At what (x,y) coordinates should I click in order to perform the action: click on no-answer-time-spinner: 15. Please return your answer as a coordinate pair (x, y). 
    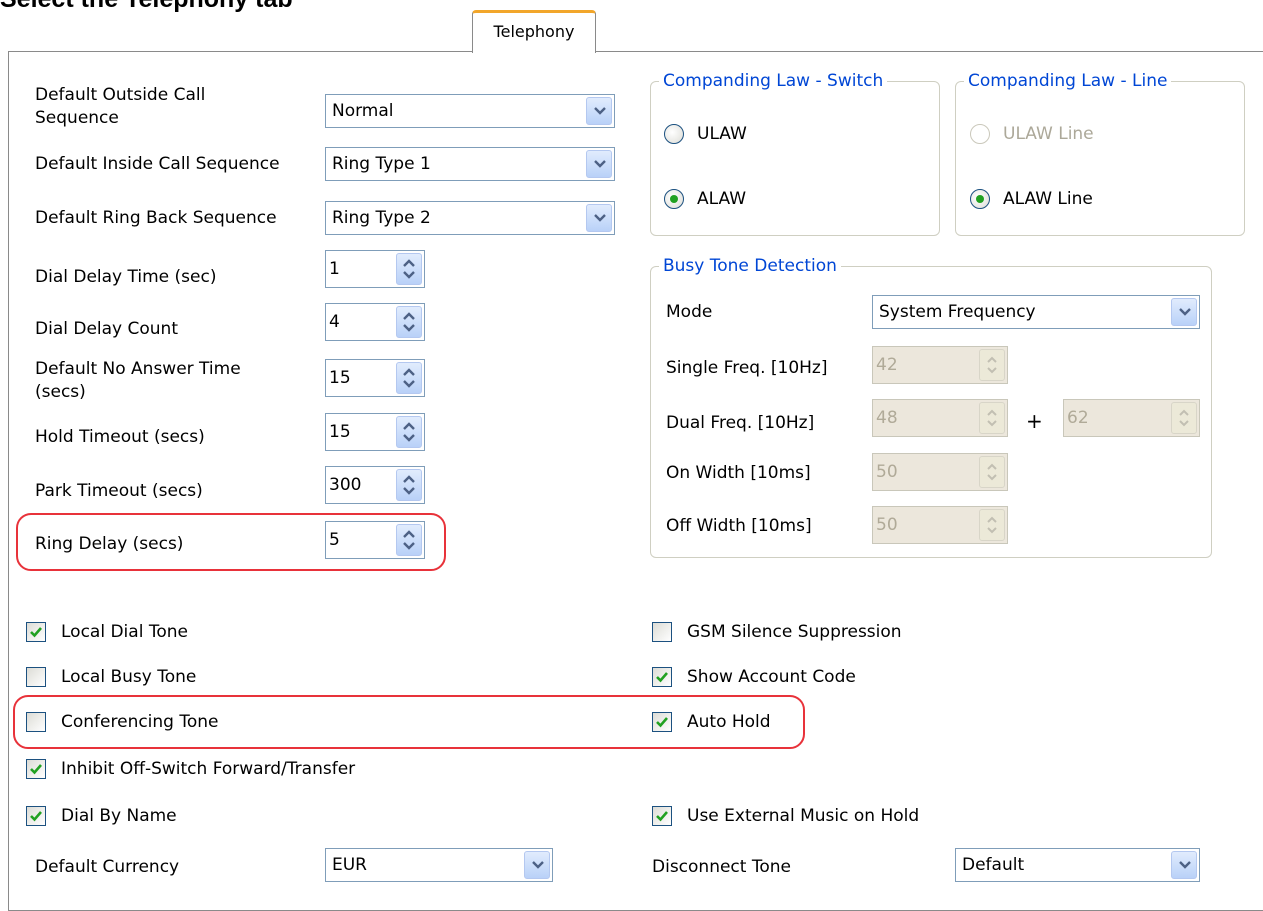
    Looking at the image, I should click on (375, 378).